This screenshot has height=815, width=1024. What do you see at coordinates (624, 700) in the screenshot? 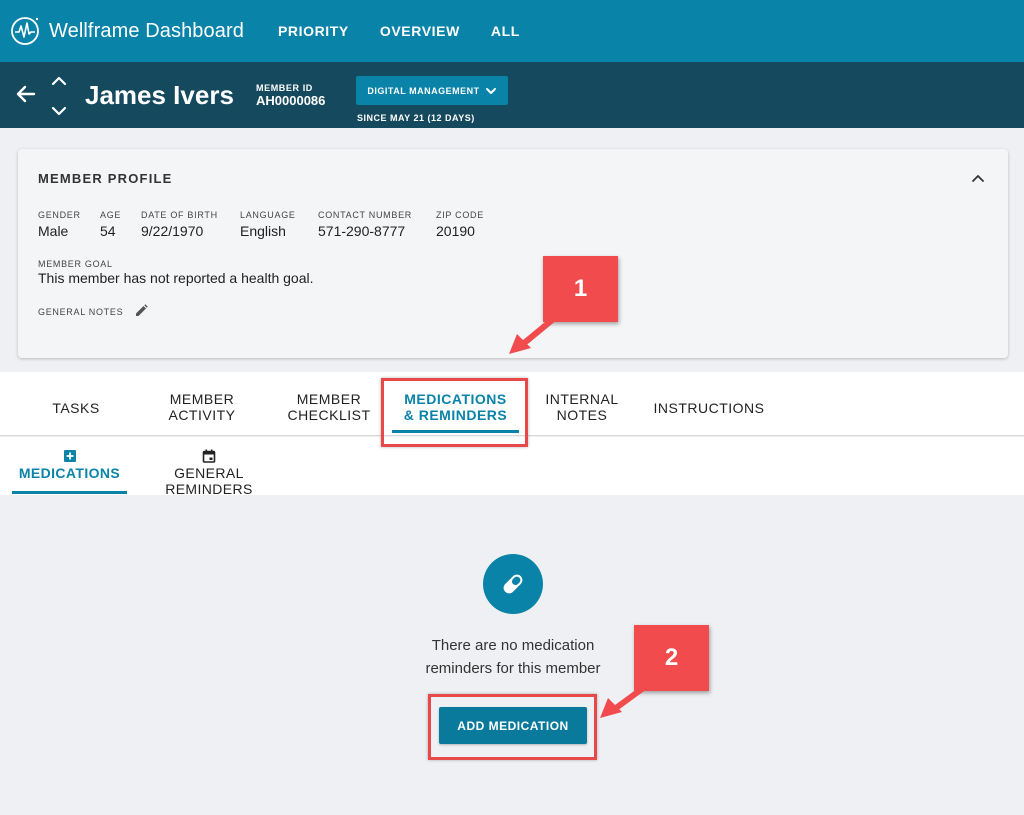
I see `callout-arrow-2-icon` at bounding box center [624, 700].